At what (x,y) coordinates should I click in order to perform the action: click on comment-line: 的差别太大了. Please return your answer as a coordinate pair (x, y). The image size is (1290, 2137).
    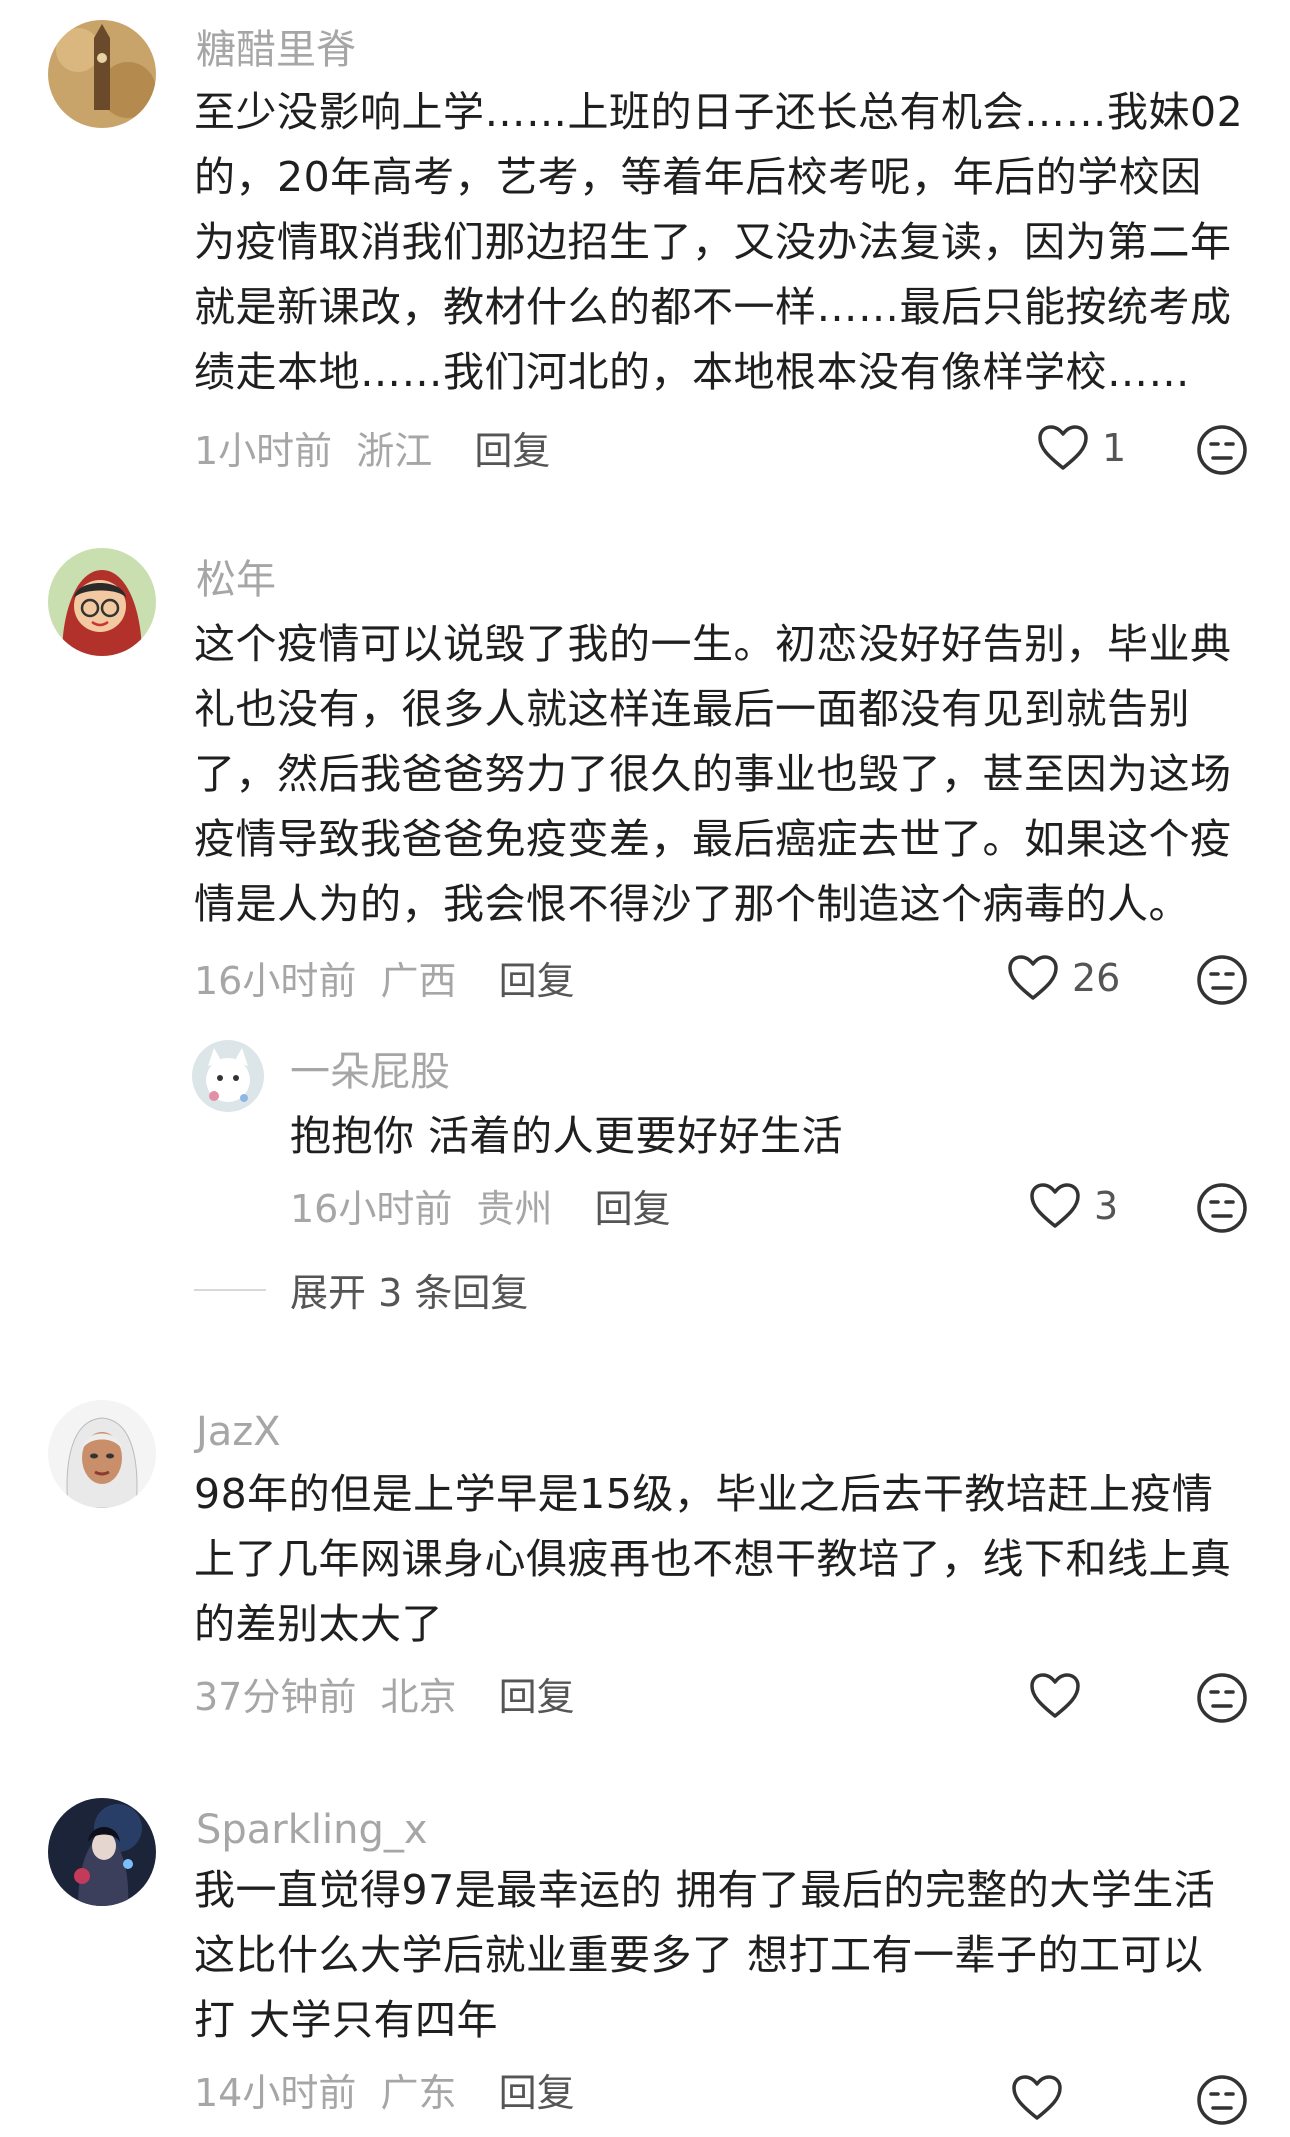
    Looking at the image, I should click on (318, 1624).